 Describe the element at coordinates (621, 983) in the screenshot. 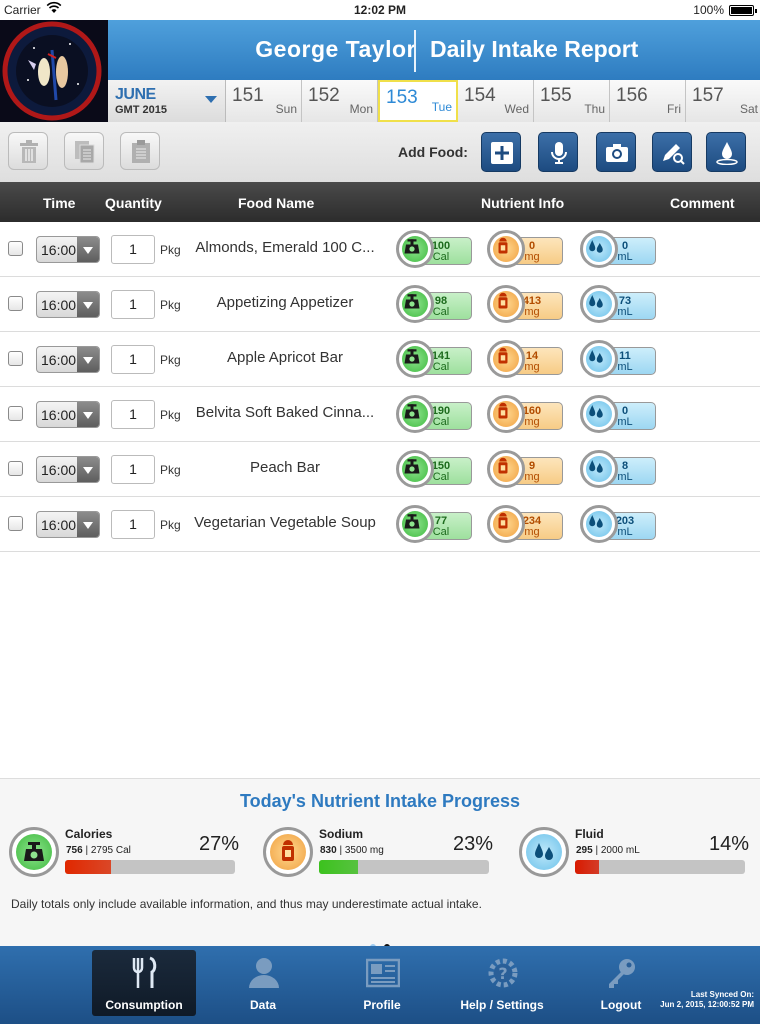

I see `tab-logout: Logout` at that location.